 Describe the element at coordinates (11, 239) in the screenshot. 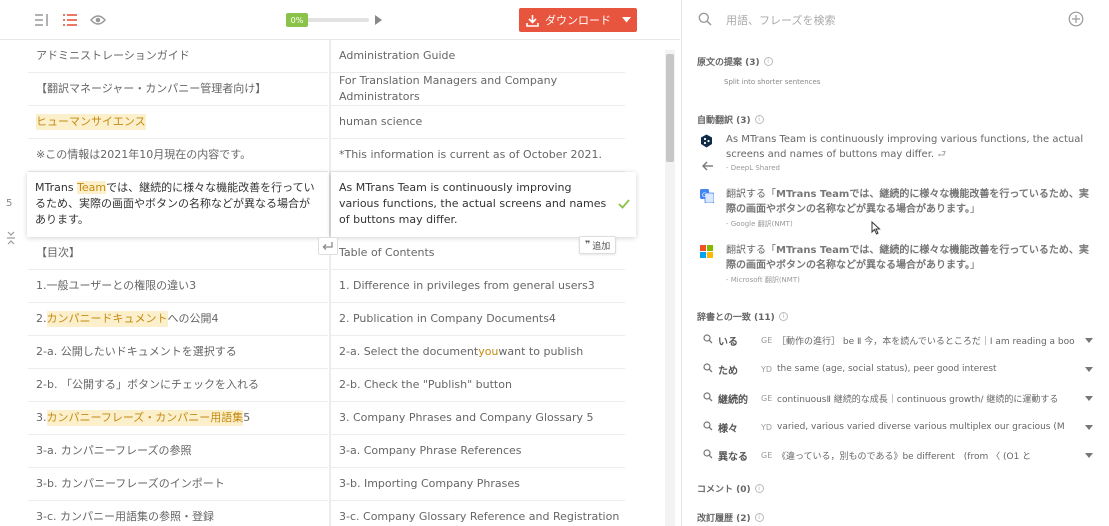

I see `split-segment-icon` at that location.